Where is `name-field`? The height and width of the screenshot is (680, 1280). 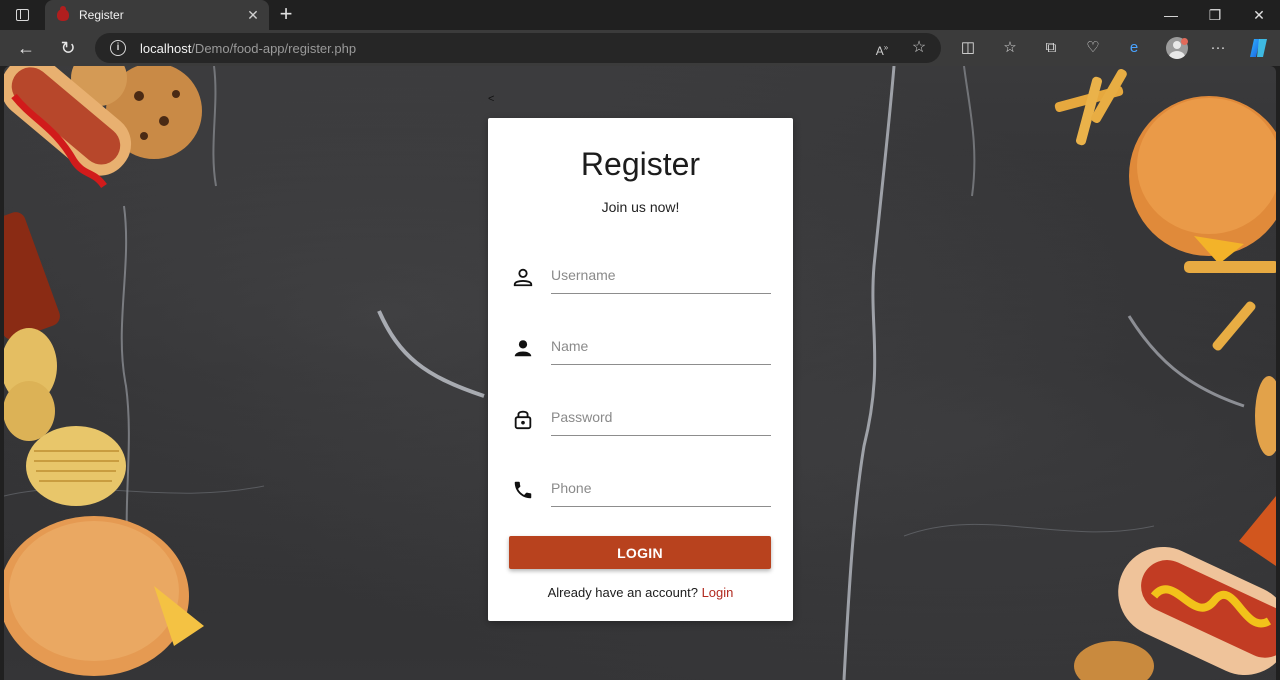
name-field is located at coordinates (639, 348).